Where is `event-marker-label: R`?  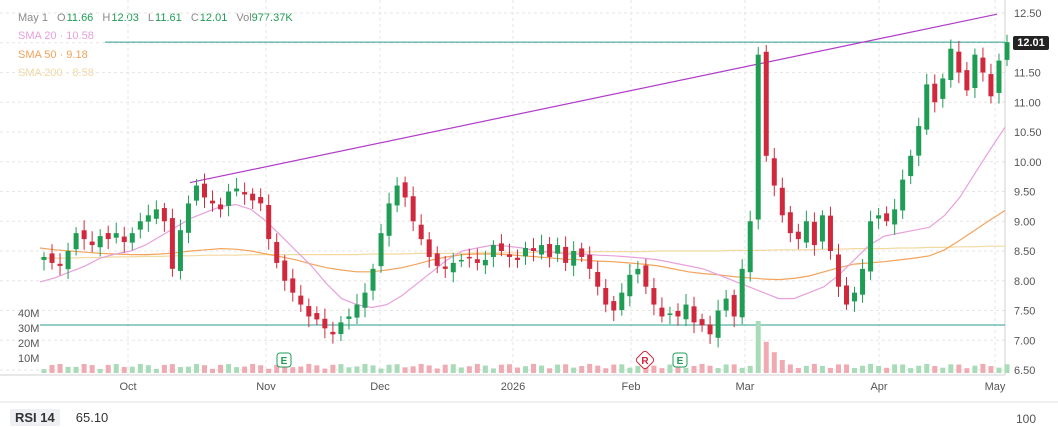
event-marker-label: R is located at coordinates (645, 361).